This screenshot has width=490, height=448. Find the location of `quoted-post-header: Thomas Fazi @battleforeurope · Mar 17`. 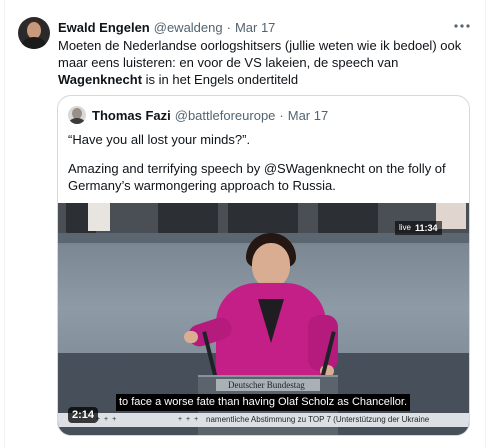

quoted-post-header: Thomas Fazi @battleforeurope · Mar 17 is located at coordinates (210, 115).